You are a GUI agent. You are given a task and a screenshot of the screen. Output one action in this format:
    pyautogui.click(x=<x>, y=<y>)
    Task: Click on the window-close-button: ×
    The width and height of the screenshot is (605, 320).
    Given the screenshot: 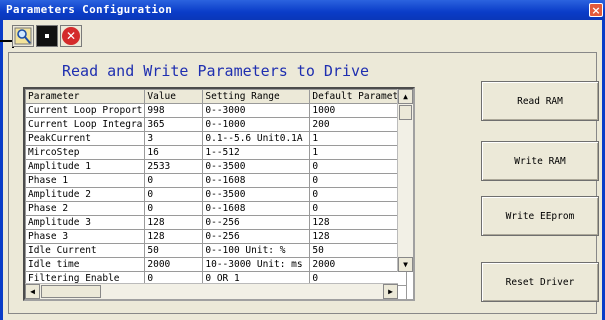 What is the action you would take?
    pyautogui.click(x=596, y=10)
    